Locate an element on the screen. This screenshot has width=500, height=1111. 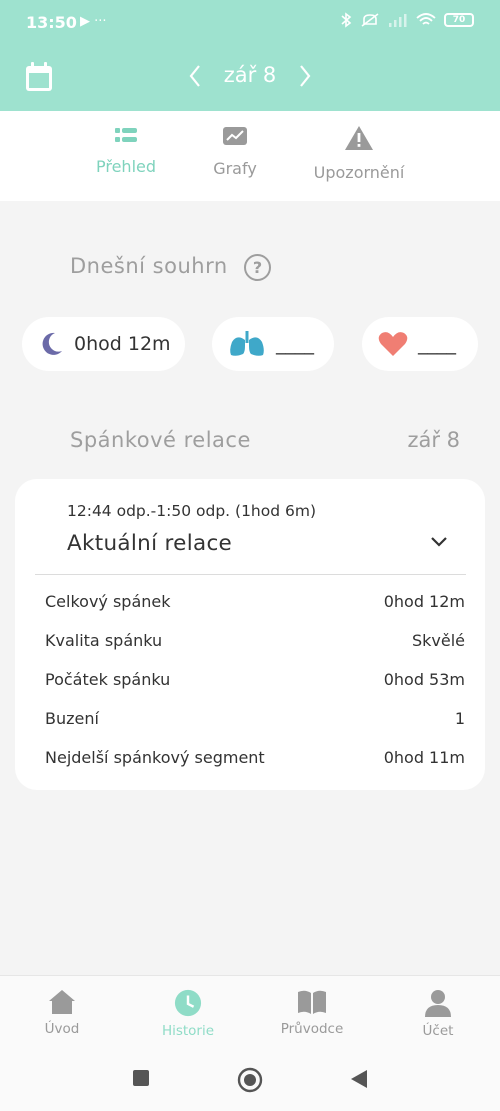
mute-icon is located at coordinates (370, 20).